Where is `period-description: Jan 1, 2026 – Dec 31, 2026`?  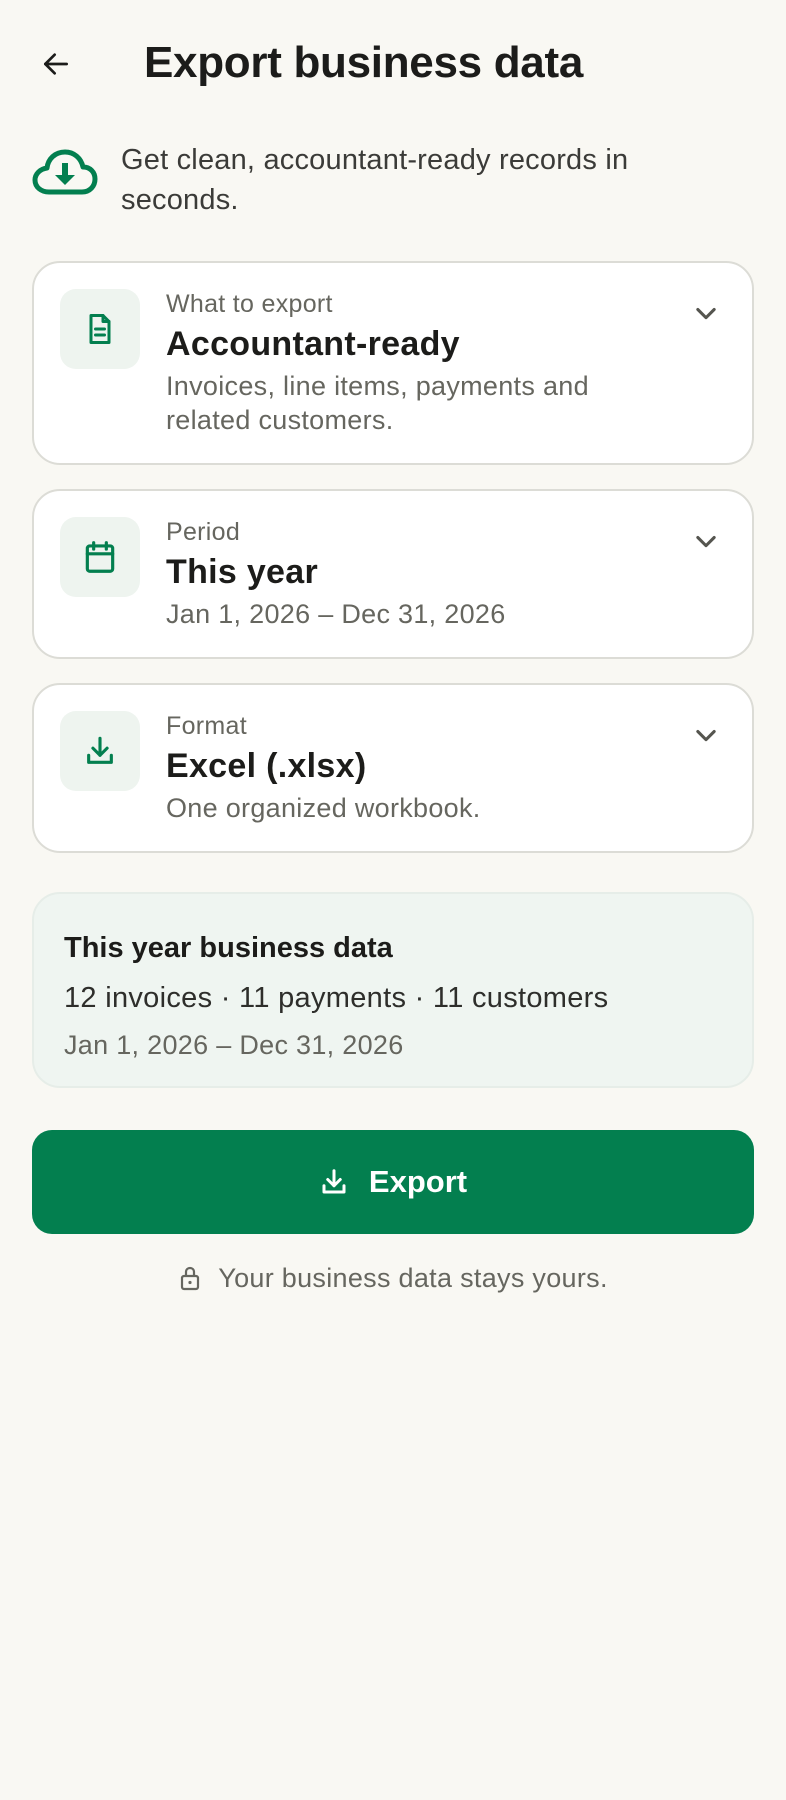
period-description: Jan 1, 2026 – Dec 31, 2026 is located at coordinates (336, 614).